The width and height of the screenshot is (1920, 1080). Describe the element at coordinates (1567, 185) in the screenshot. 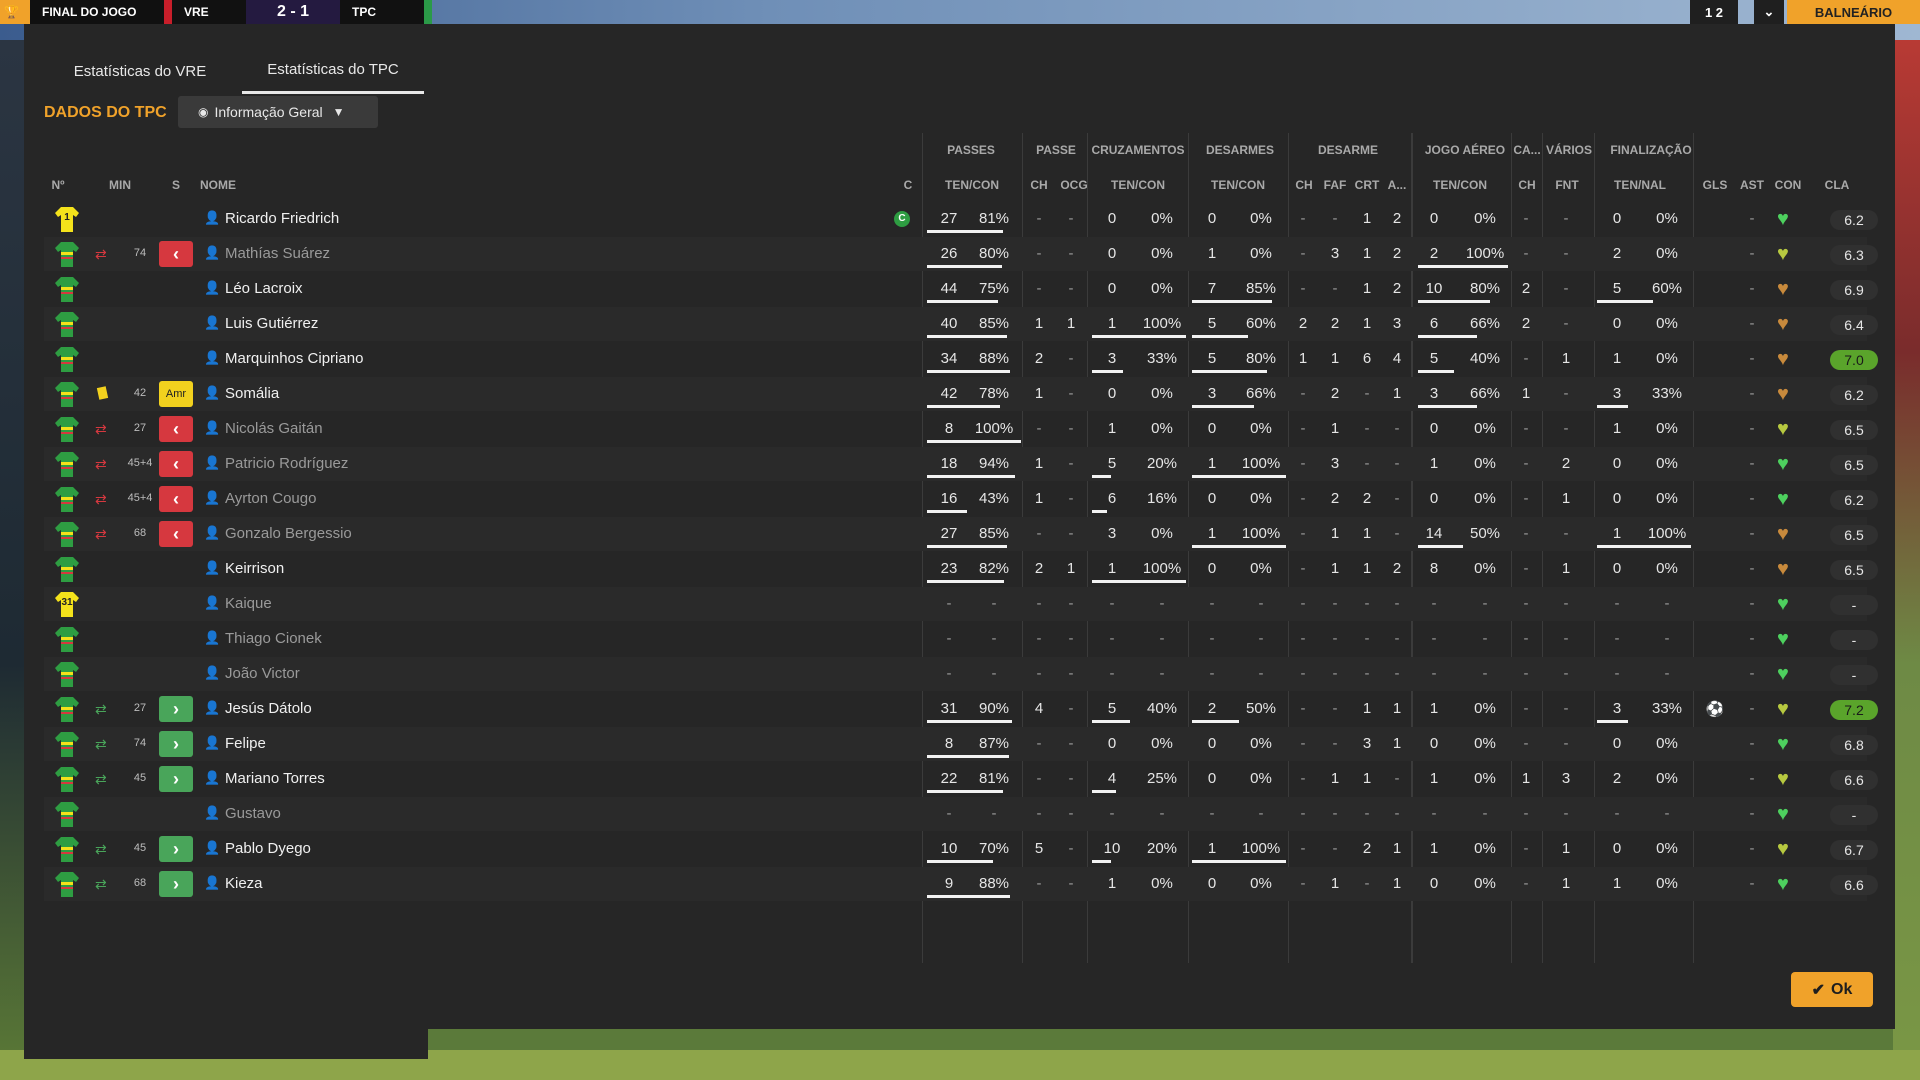

I see `column-header-varios-fnt: FNT` at that location.